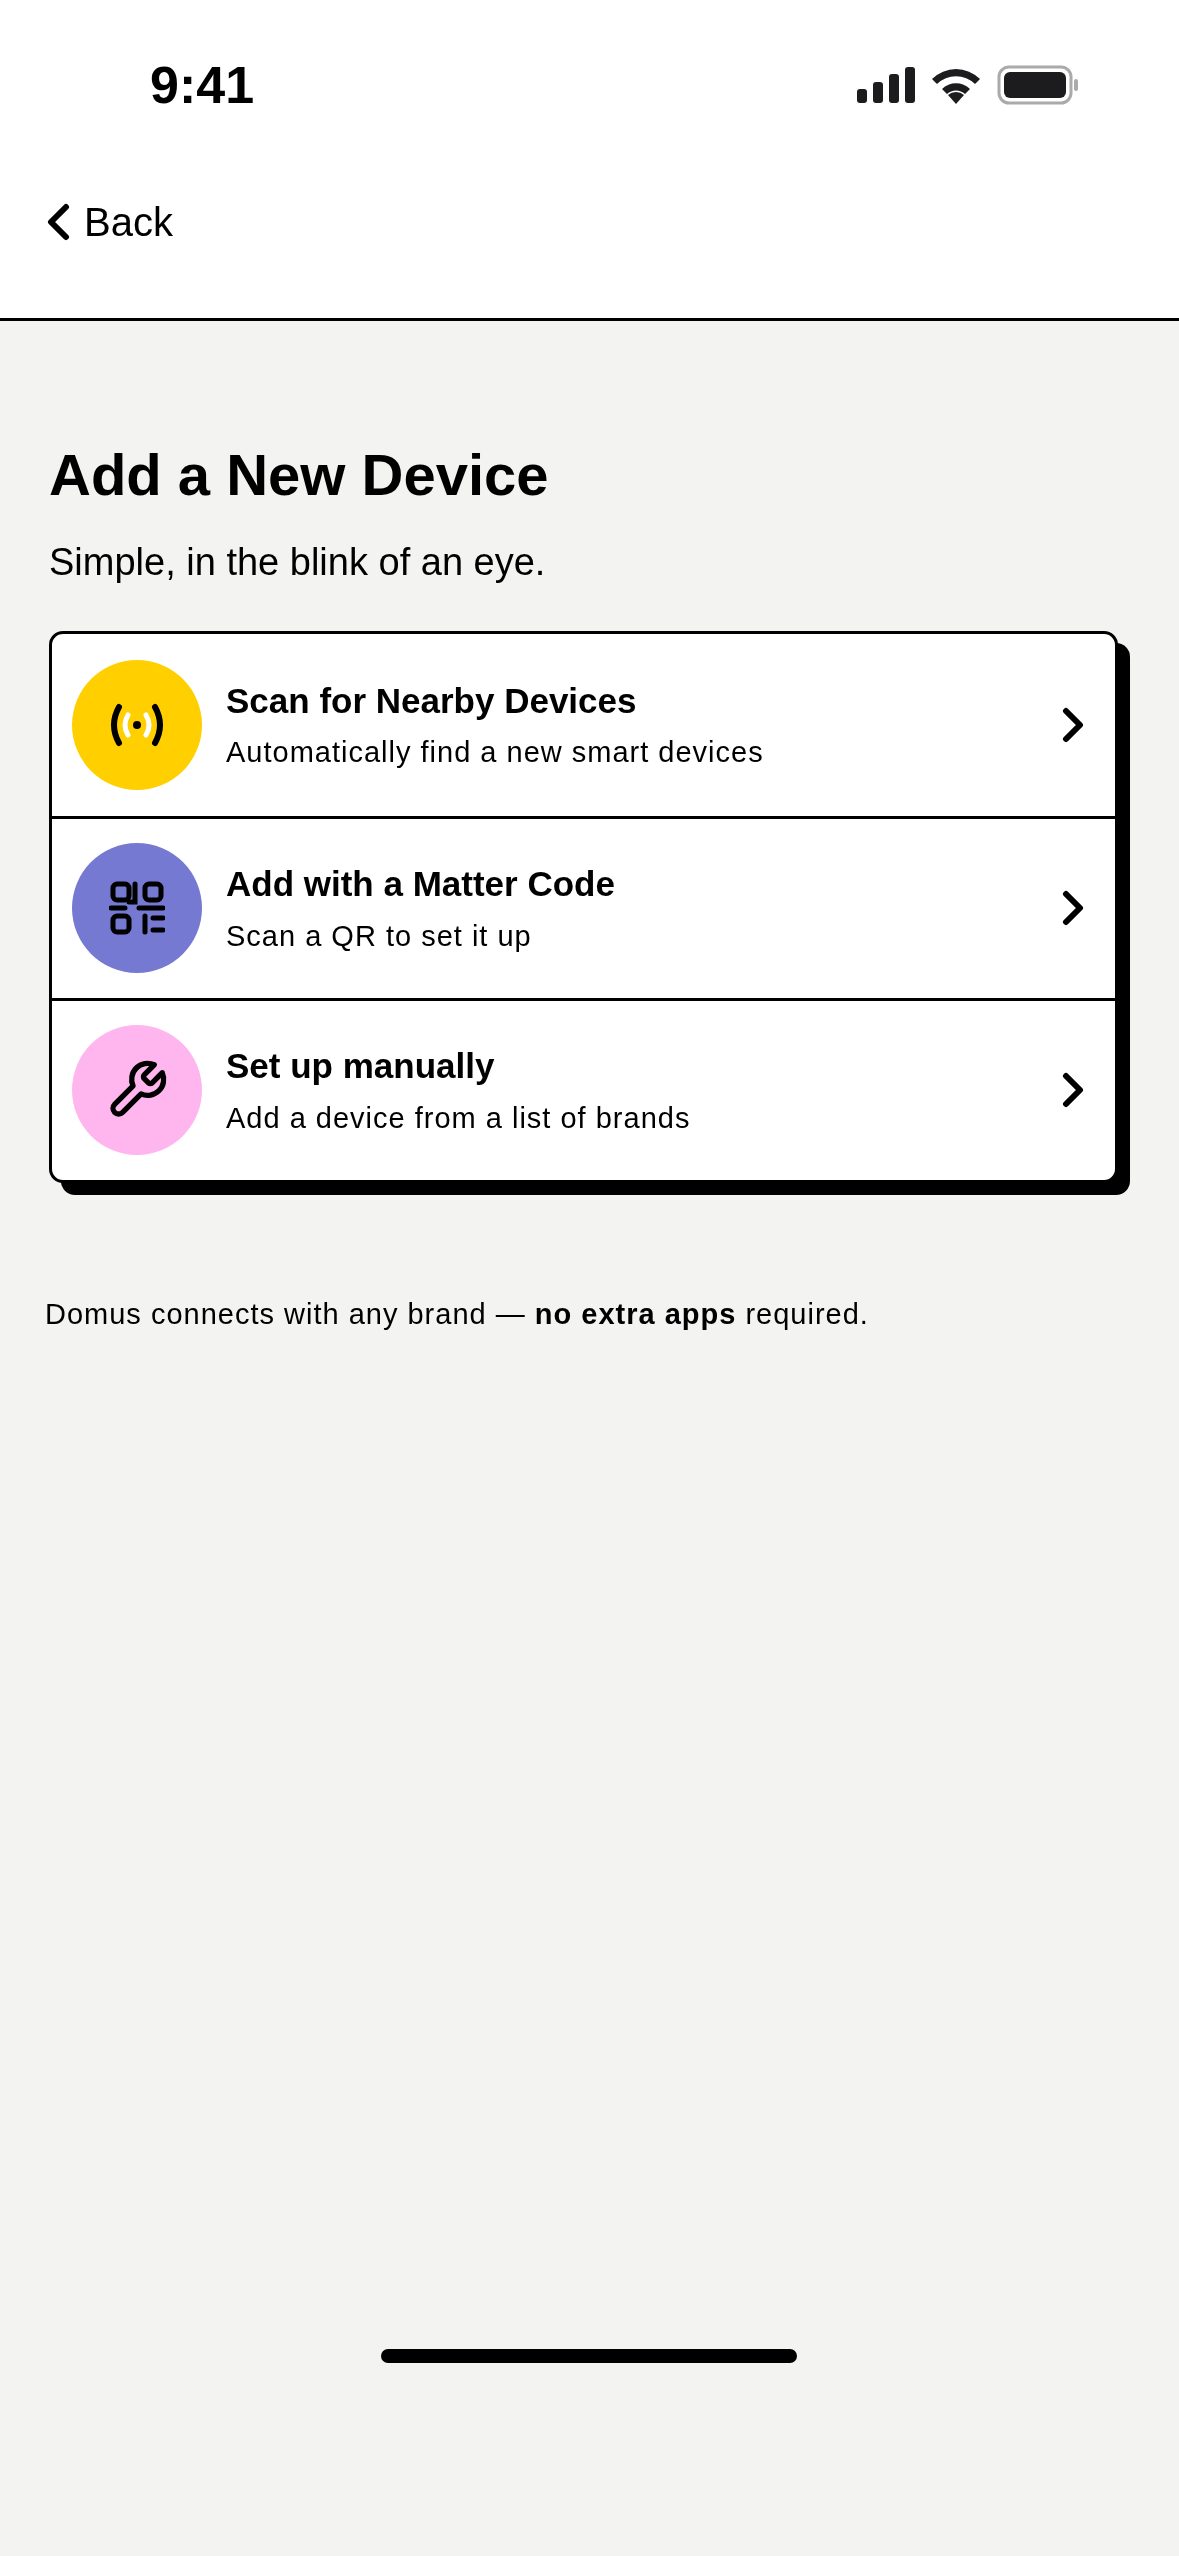 The height and width of the screenshot is (2556, 1179). Describe the element at coordinates (109, 222) in the screenshot. I see `back-button: Back` at that location.